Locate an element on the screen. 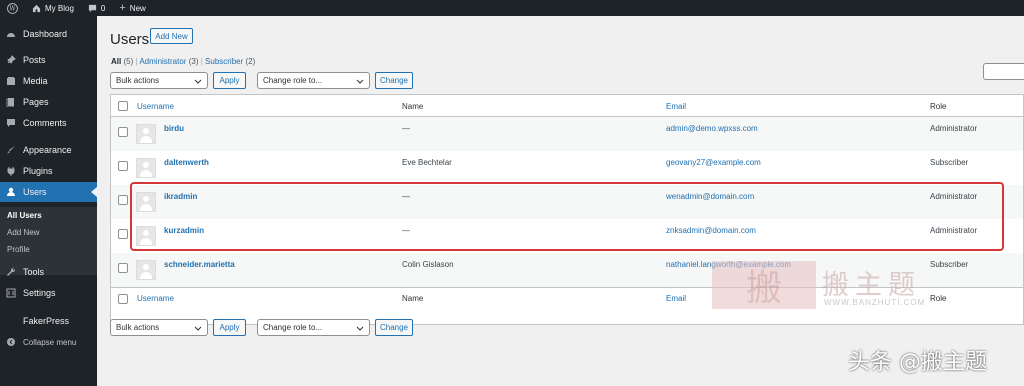 Image resolution: width=1024 pixels, height=386 pixels. username-link: schneider.marietta is located at coordinates (199, 264).